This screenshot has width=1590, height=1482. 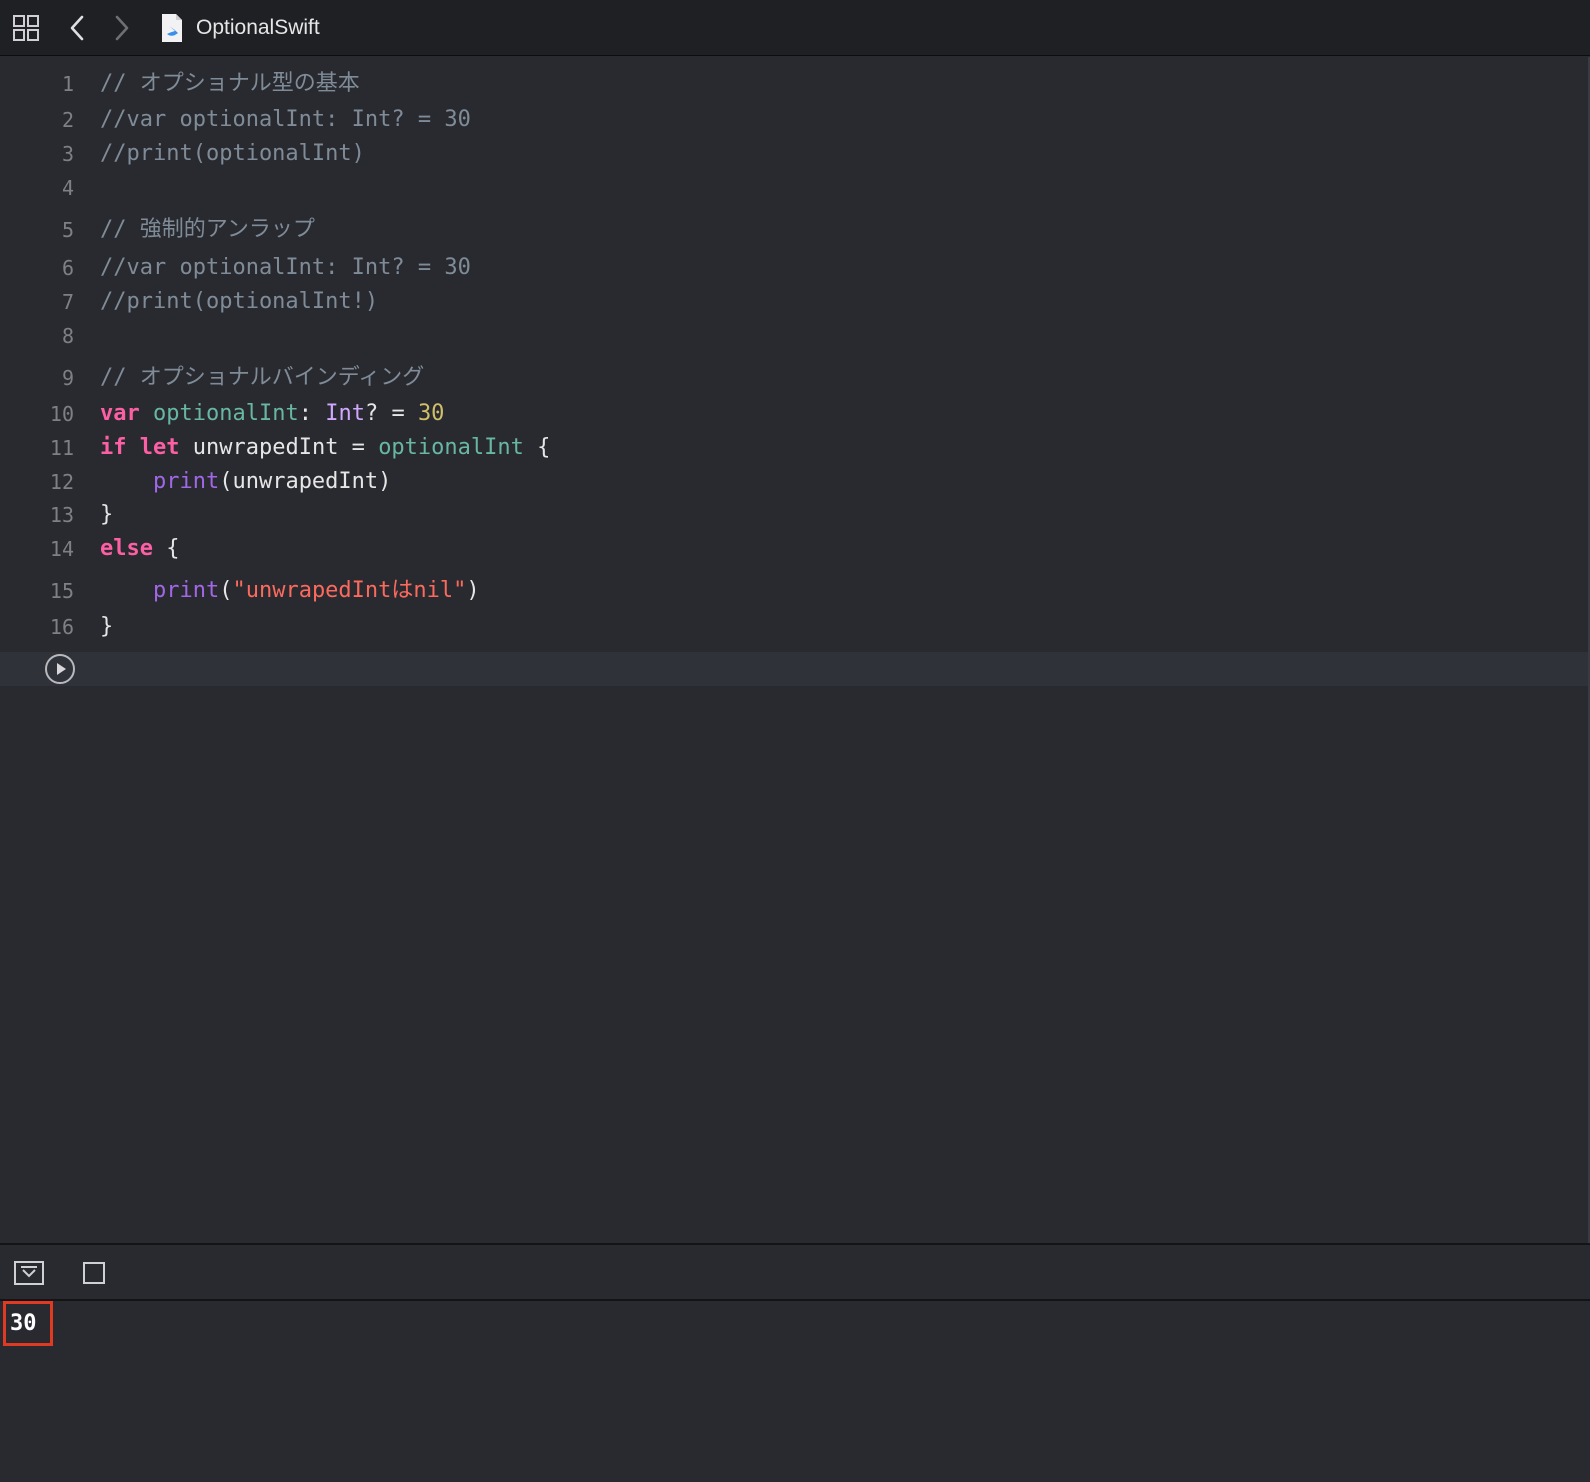 I want to click on code-token: // 強制的アンラップ, so click(x=207, y=229).